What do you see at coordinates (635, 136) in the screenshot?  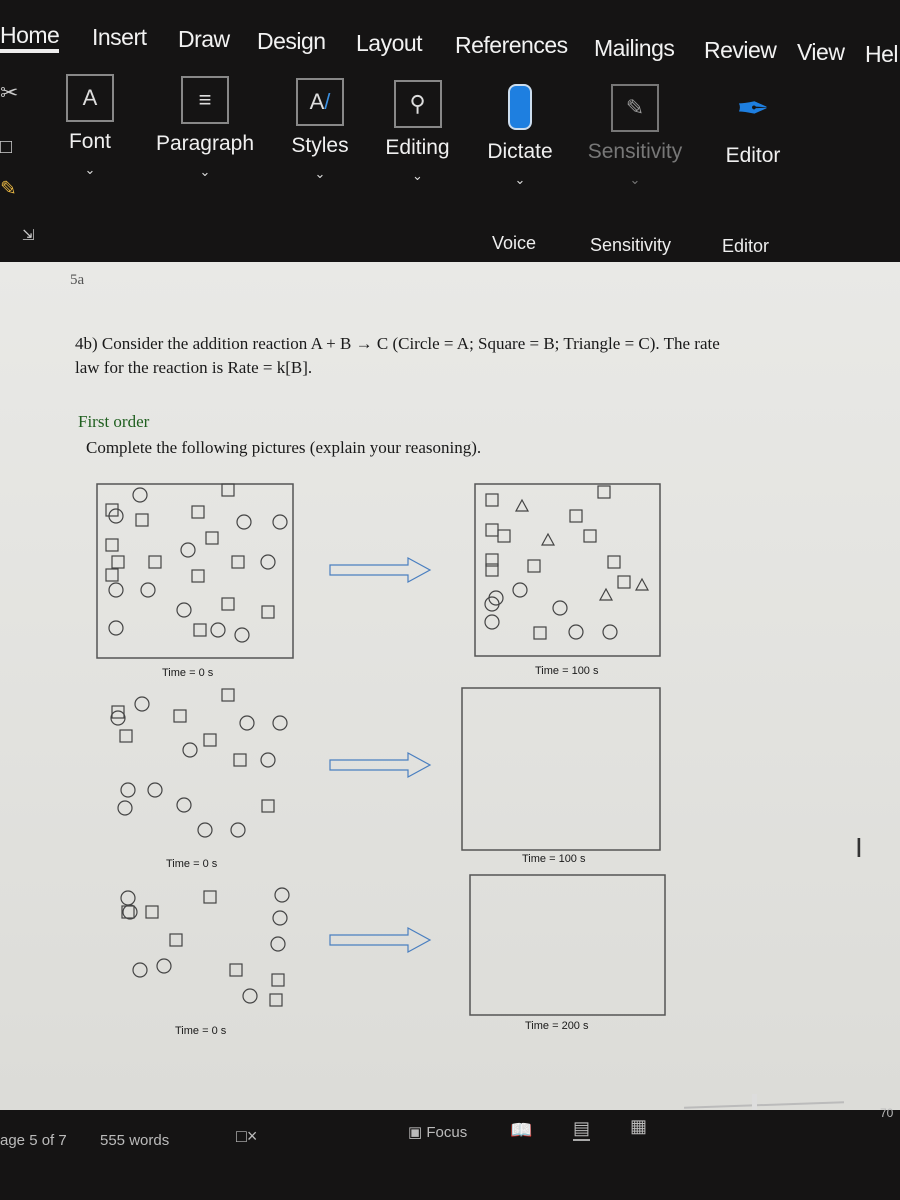 I see `sensitivity-button: ✎ Sensitivity ⌄` at bounding box center [635, 136].